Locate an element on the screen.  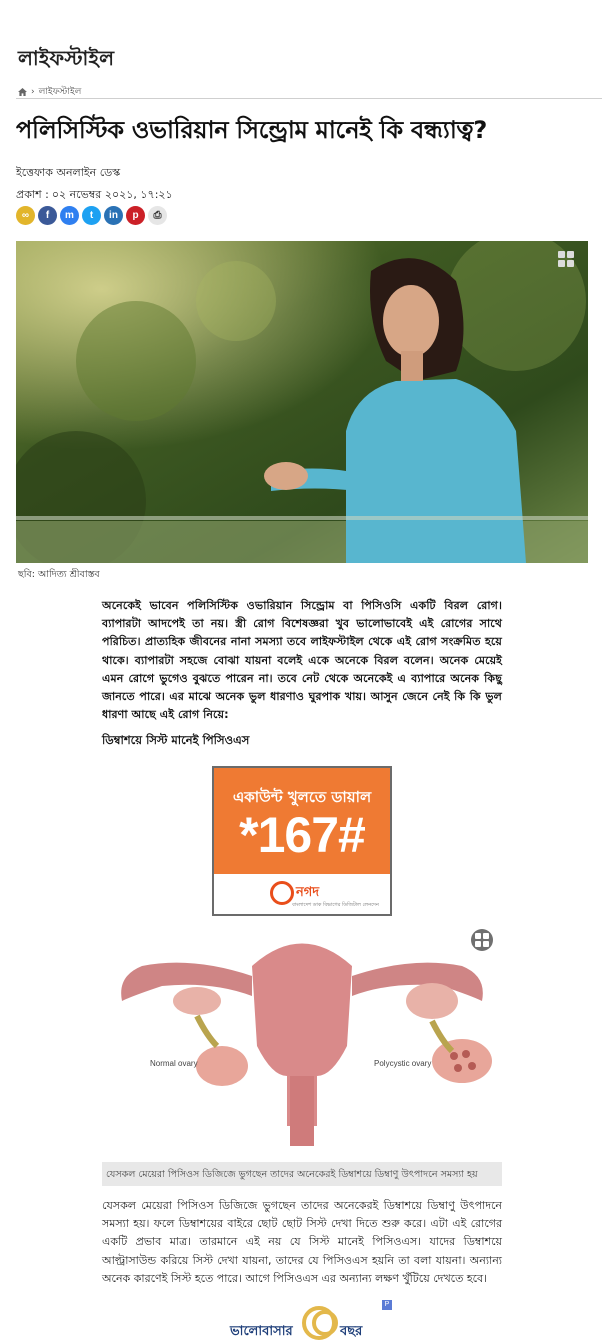
twitter-icon: t is located at coordinates (91, 215).